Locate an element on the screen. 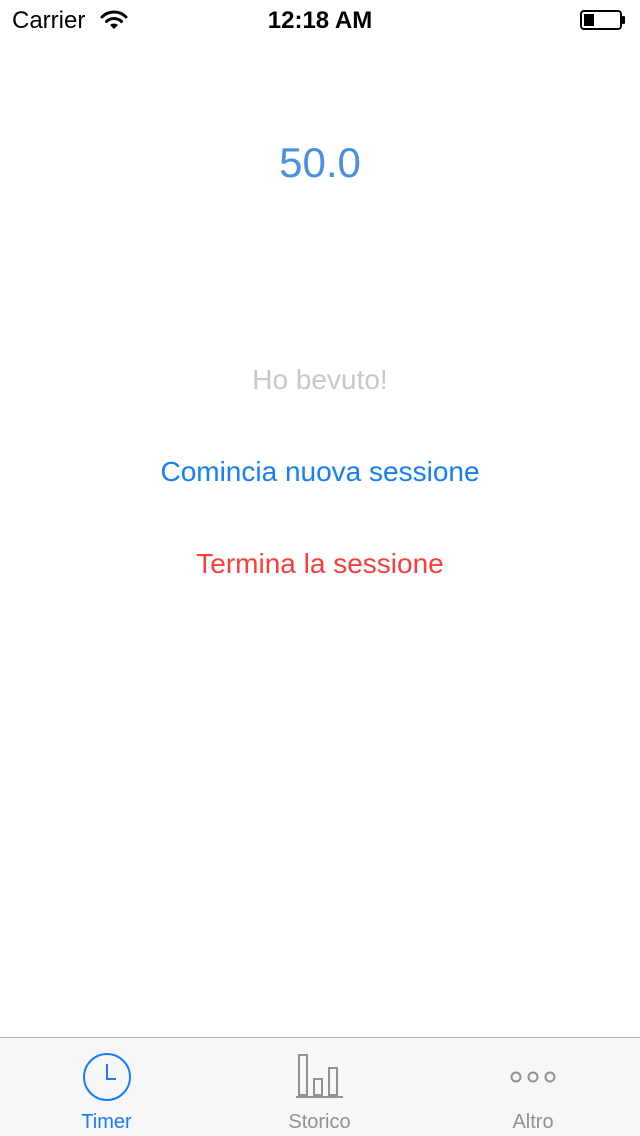 This screenshot has width=640, height=1136. tab-storico: Storico is located at coordinates (319, 1087).